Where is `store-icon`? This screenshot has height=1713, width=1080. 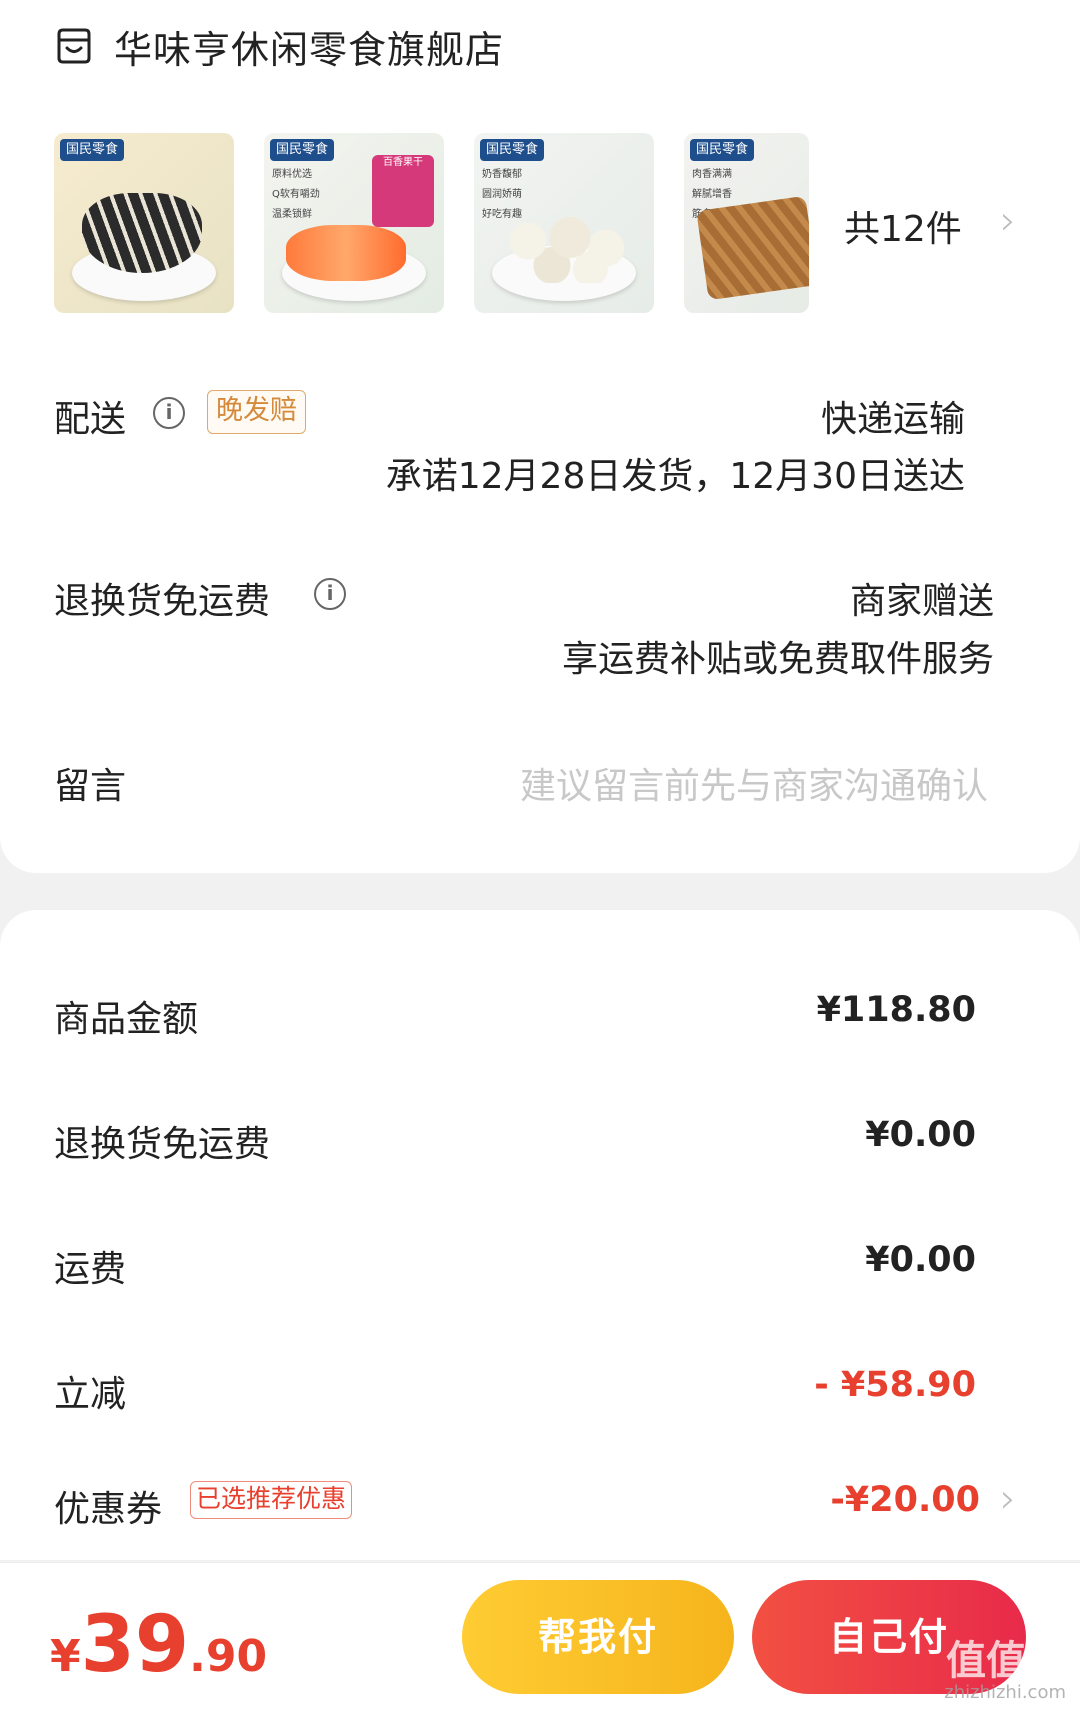 store-icon is located at coordinates (74, 46).